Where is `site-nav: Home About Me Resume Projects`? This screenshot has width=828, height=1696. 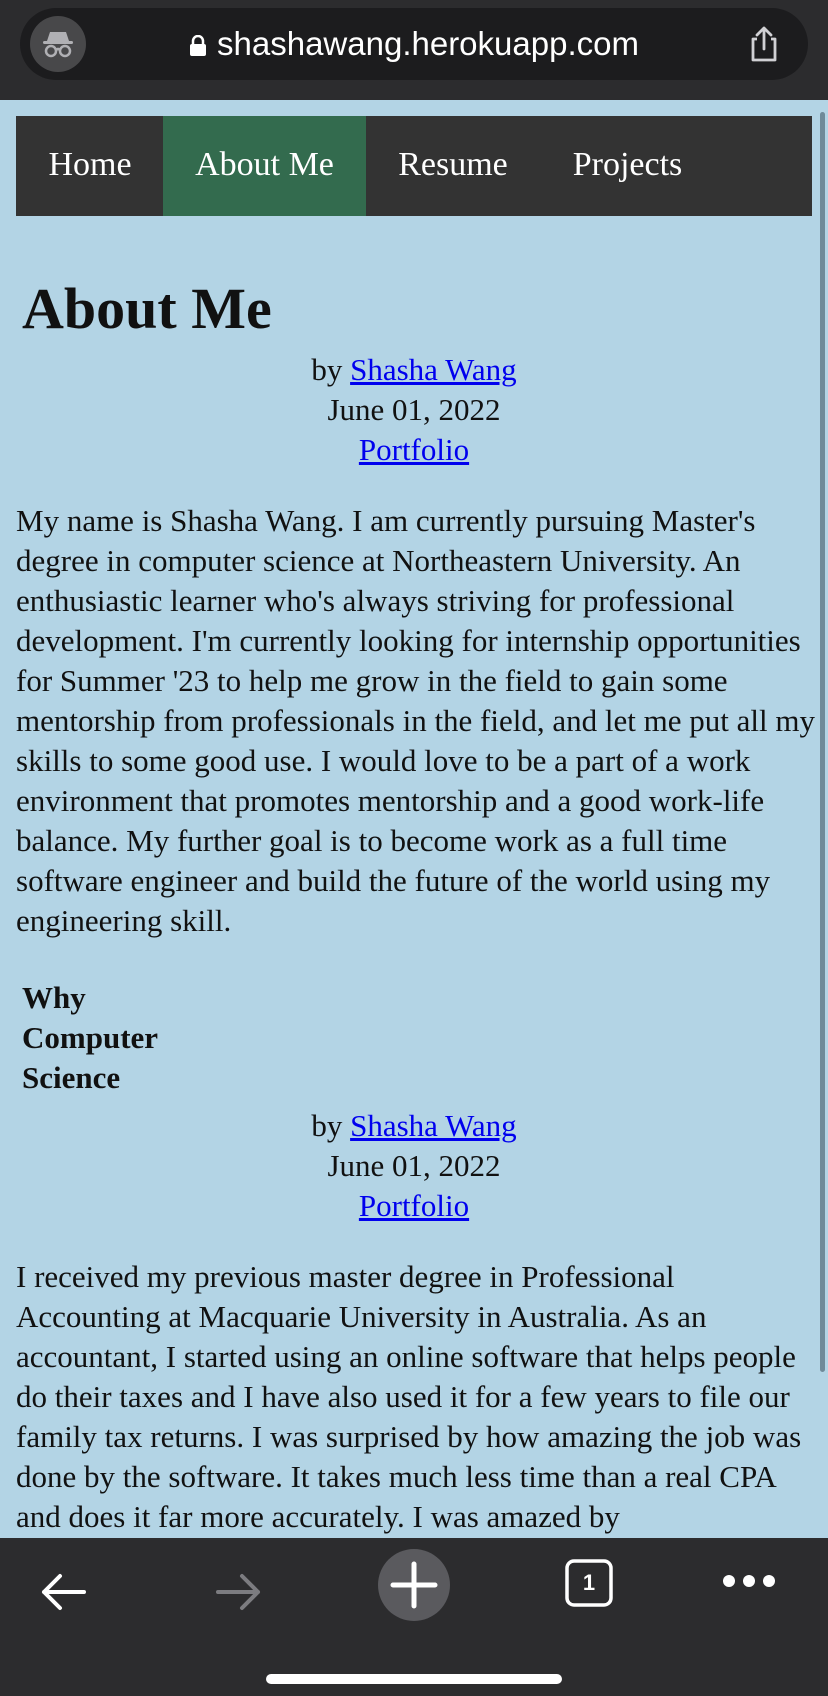
site-nav: Home About Me Resume Projects is located at coordinates (414, 166).